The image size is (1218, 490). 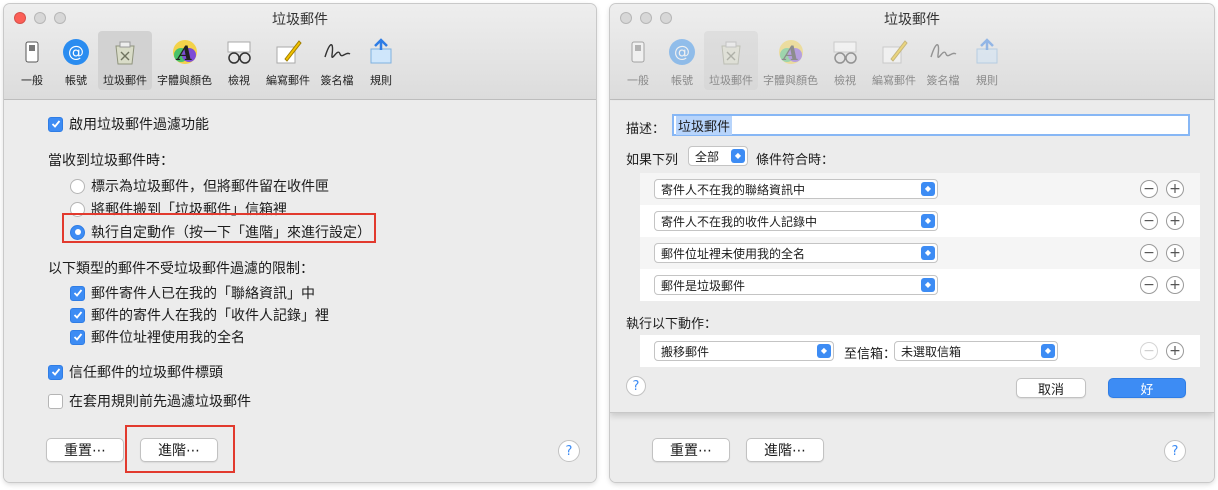 I want to click on remove-action-button: −, so click(x=1149, y=351).